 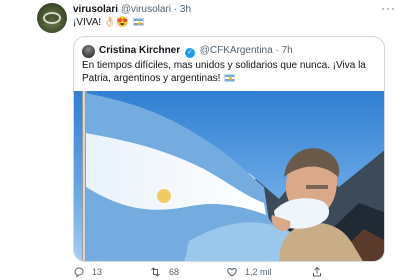 I want to click on author-handle: @virusolari, so click(x=146, y=9).